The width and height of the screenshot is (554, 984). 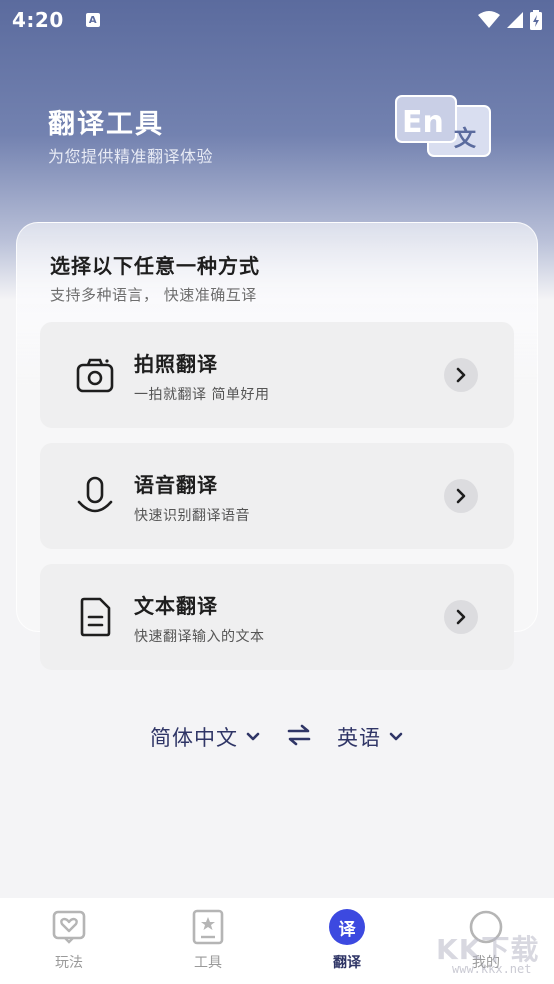 What do you see at coordinates (494, 954) in the screenshot?
I see `watermark: KK下载 www.kkx.net` at bounding box center [494, 954].